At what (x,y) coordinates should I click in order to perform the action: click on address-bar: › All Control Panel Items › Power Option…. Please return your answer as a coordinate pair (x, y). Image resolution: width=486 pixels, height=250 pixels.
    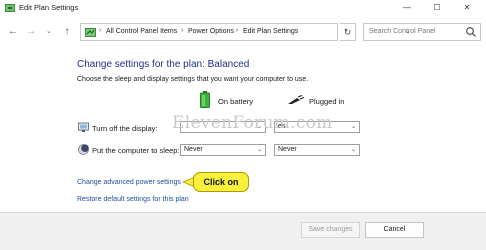
    Looking at the image, I should click on (245, 32).